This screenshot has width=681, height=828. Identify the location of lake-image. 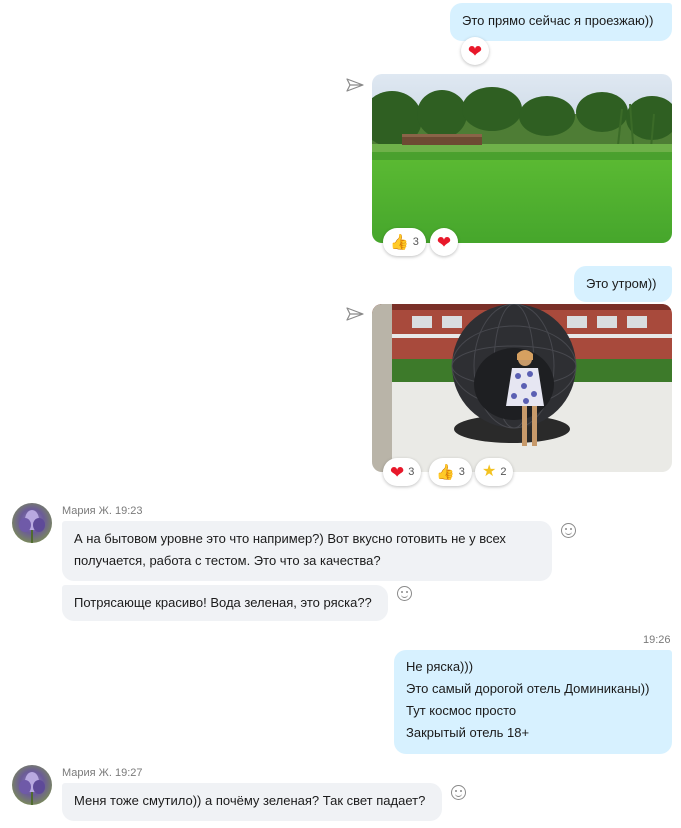
(522, 158).